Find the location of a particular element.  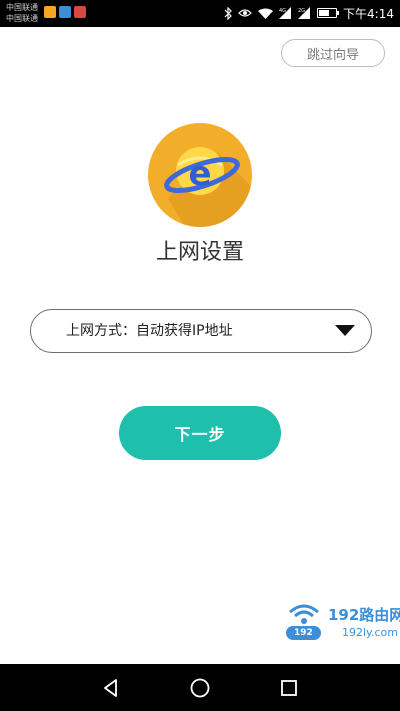

home-icon is located at coordinates (200, 688).